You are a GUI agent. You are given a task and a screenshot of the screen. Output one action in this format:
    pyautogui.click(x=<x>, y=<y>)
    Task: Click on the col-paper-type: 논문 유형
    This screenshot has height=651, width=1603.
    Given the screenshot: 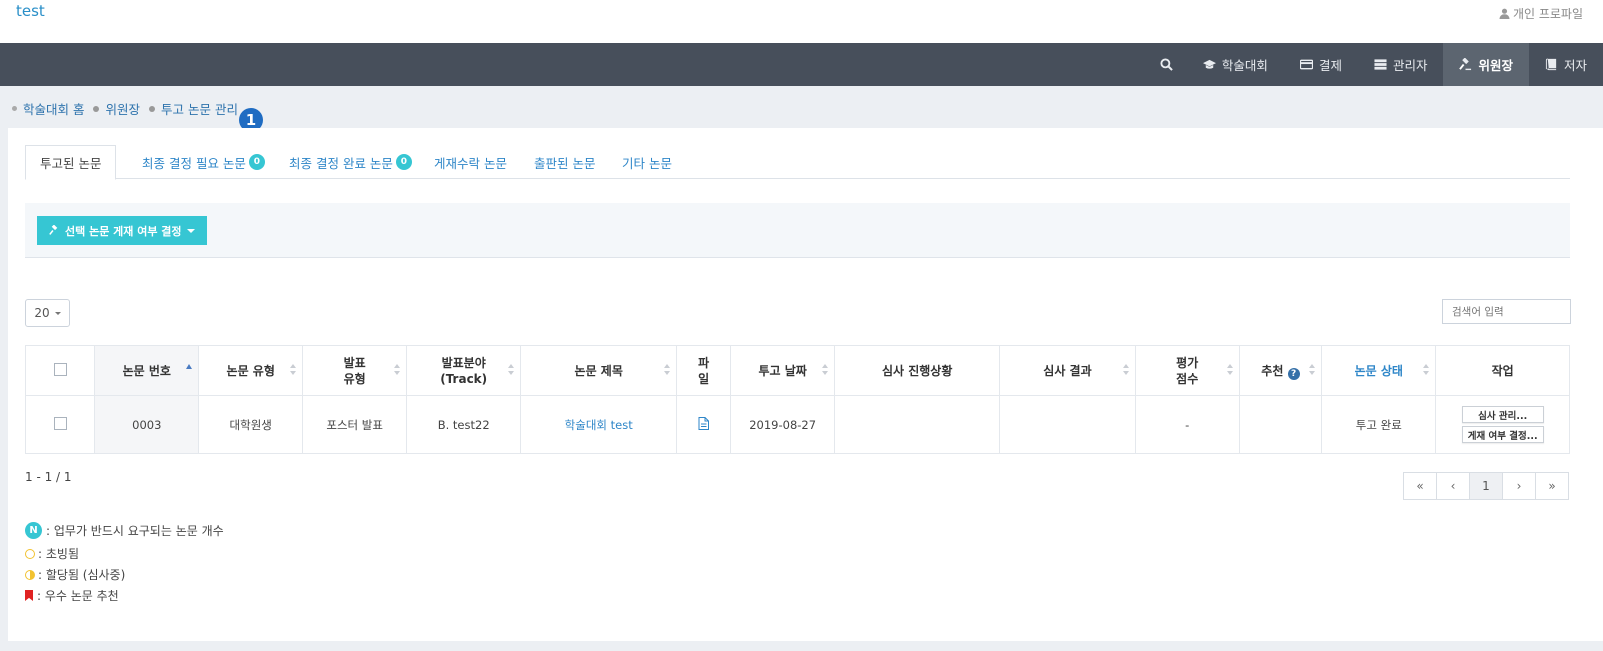 What is the action you would take?
    pyautogui.click(x=251, y=370)
    